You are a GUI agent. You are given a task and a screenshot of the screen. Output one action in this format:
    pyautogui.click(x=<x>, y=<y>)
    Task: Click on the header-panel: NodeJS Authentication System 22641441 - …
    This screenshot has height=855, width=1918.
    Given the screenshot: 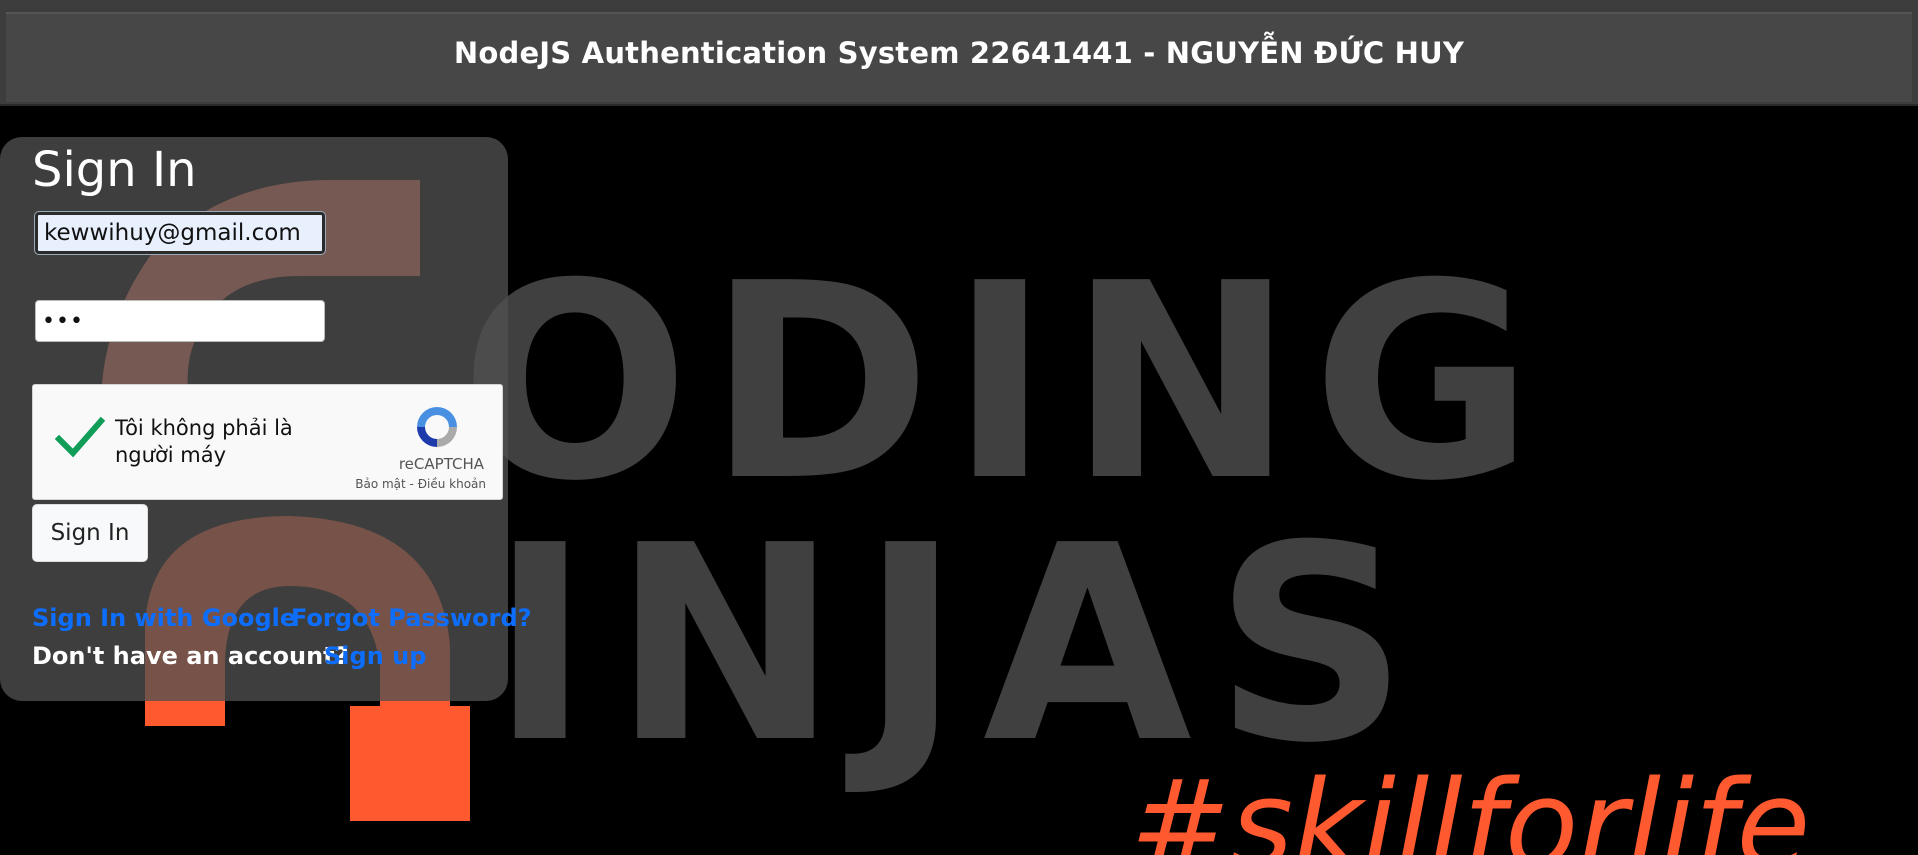 What is the action you would take?
    pyautogui.click(x=959, y=57)
    